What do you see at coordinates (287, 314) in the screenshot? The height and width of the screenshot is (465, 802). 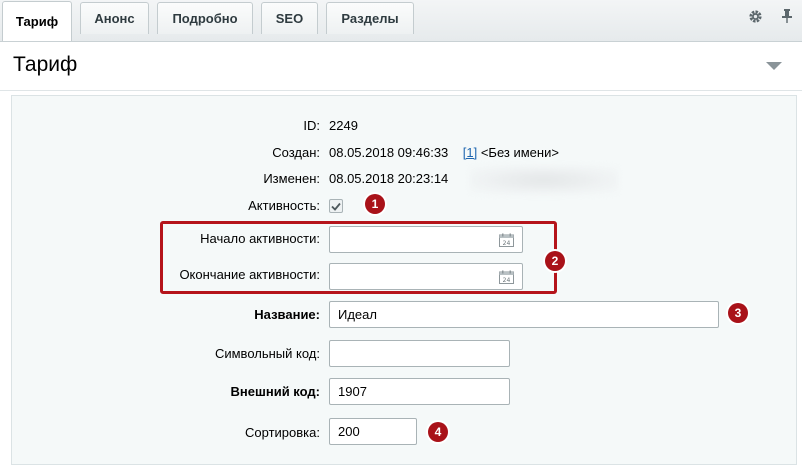 I see `name-label: Название:` at bounding box center [287, 314].